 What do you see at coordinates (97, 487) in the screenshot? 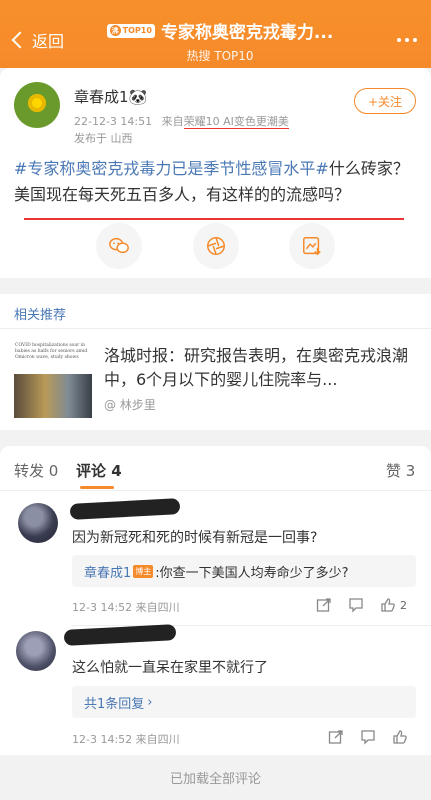
I see `active-tab-indicator` at bounding box center [97, 487].